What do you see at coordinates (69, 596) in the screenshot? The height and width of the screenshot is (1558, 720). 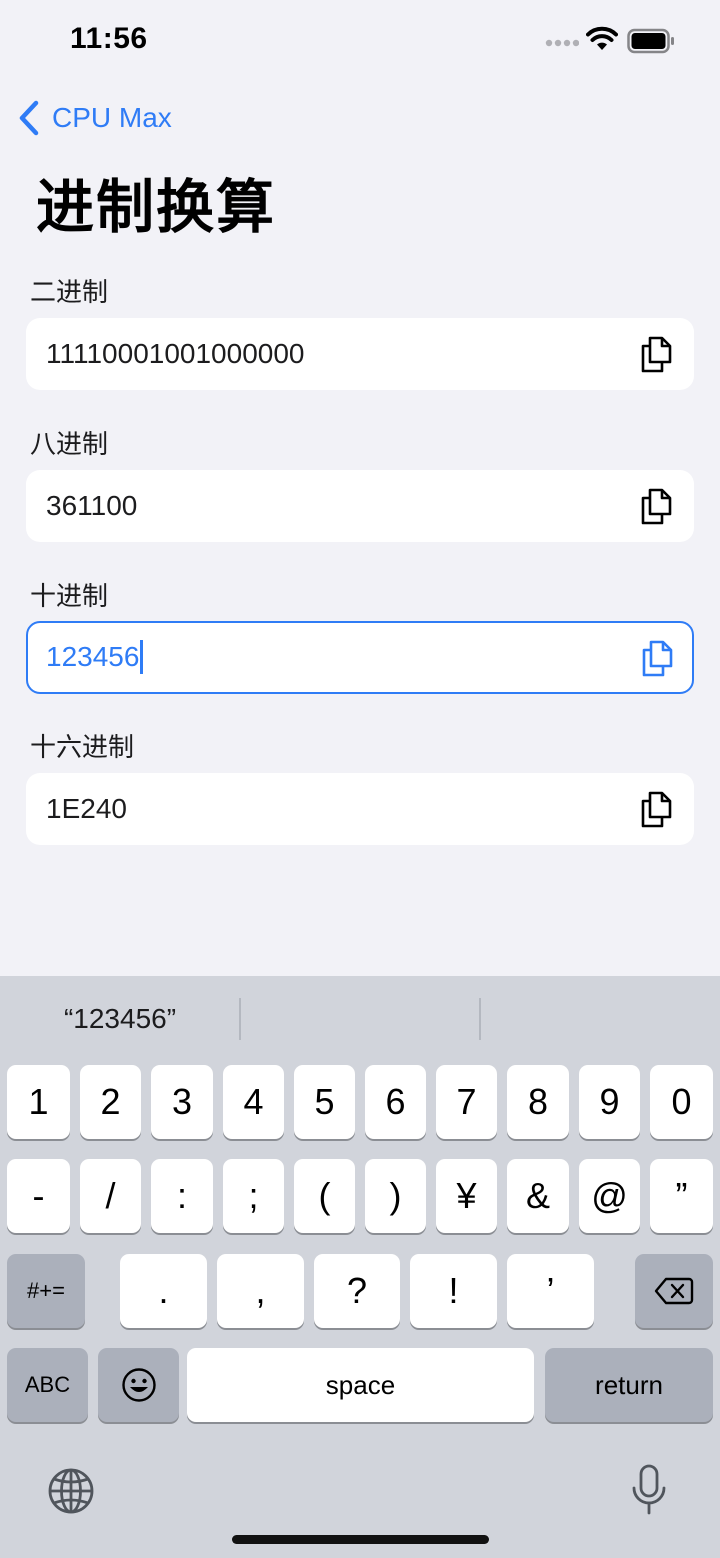 I see `decimal-label: 十进制` at bounding box center [69, 596].